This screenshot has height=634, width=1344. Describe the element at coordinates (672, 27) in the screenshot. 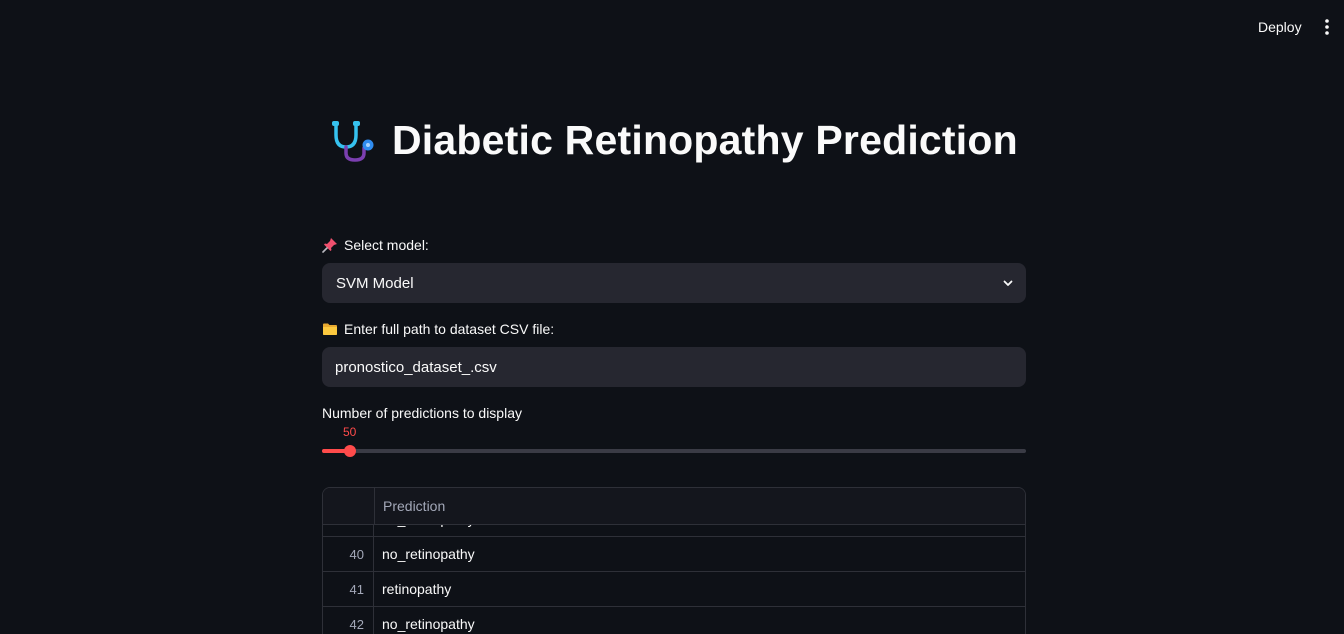

I see `top-toolbar: Deploy` at that location.